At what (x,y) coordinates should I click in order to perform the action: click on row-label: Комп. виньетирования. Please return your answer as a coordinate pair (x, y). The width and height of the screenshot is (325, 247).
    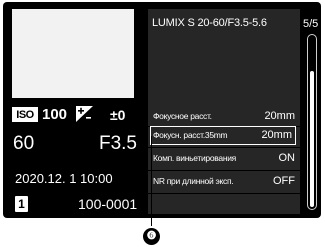
    Looking at the image, I should click on (194, 158).